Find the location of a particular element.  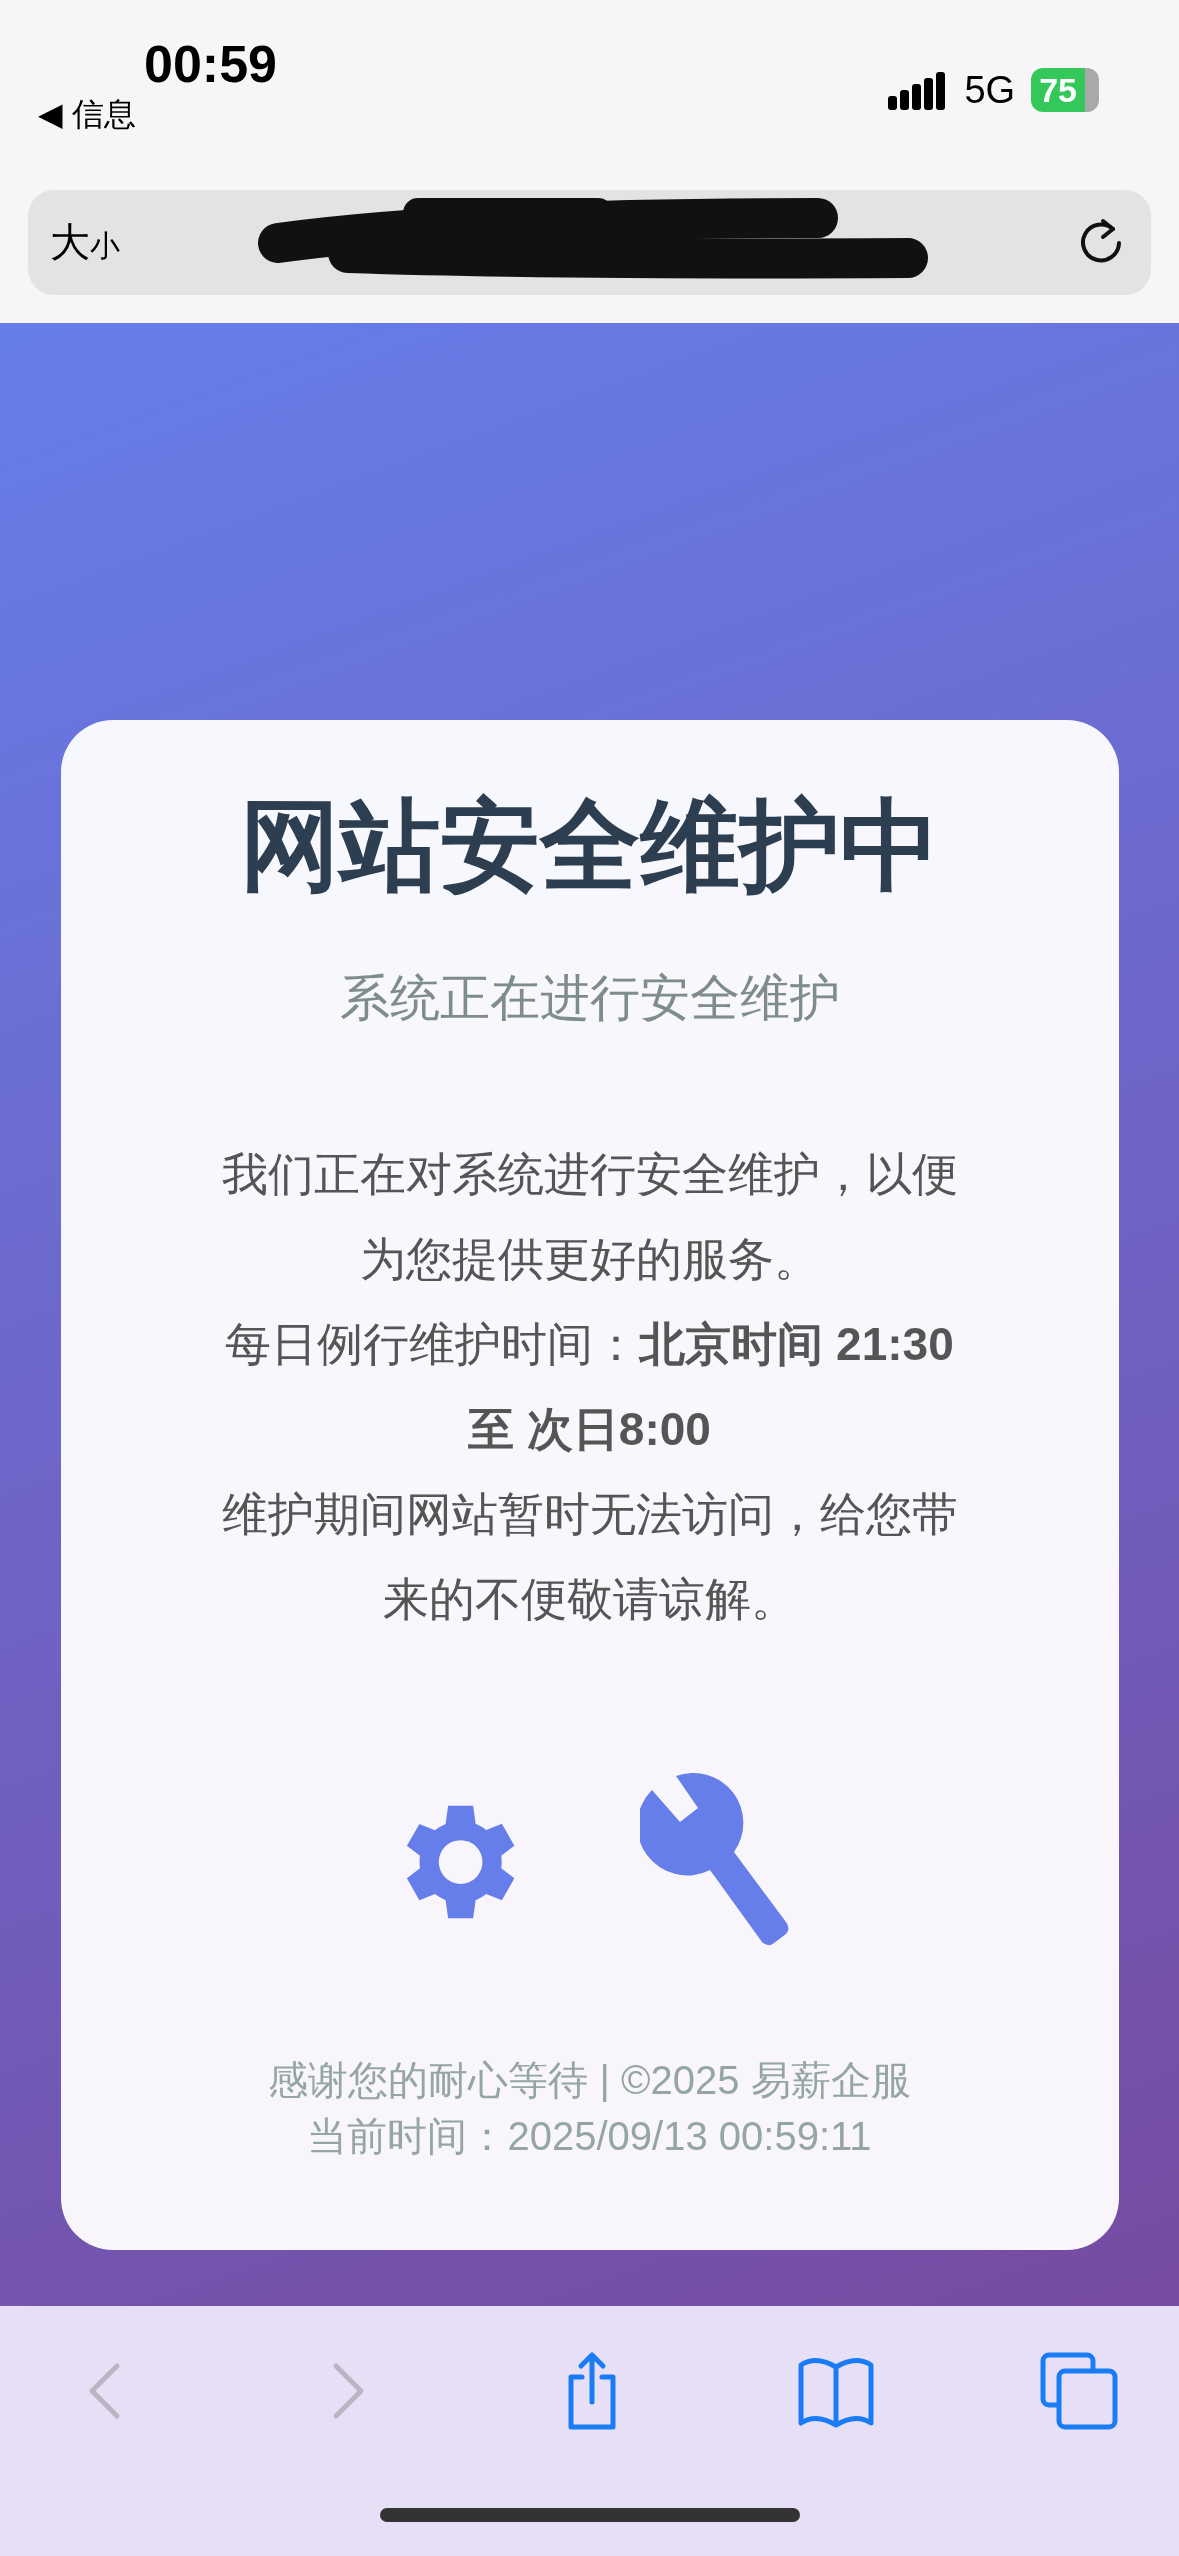

footer-text: 当前时间：2025/09/13 00:59:11 is located at coordinates (589, 2136).